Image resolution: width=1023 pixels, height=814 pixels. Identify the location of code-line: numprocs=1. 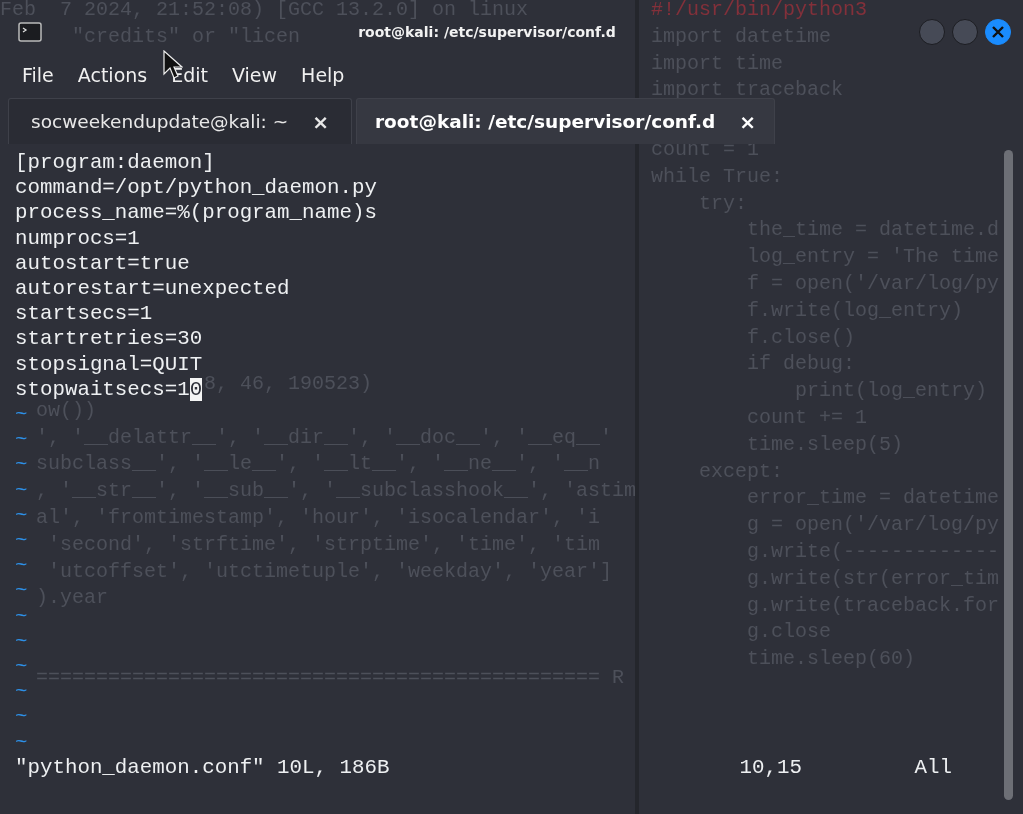
(77, 238).